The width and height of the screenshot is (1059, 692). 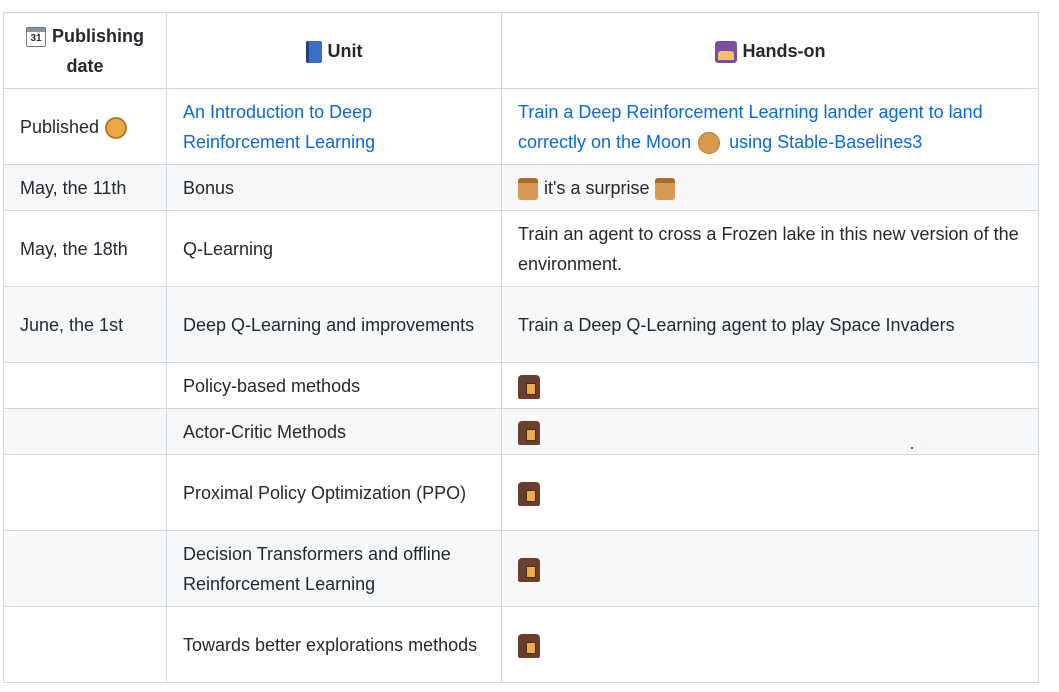 I want to click on unit-text: Actor-Critic Methods, so click(x=265, y=431).